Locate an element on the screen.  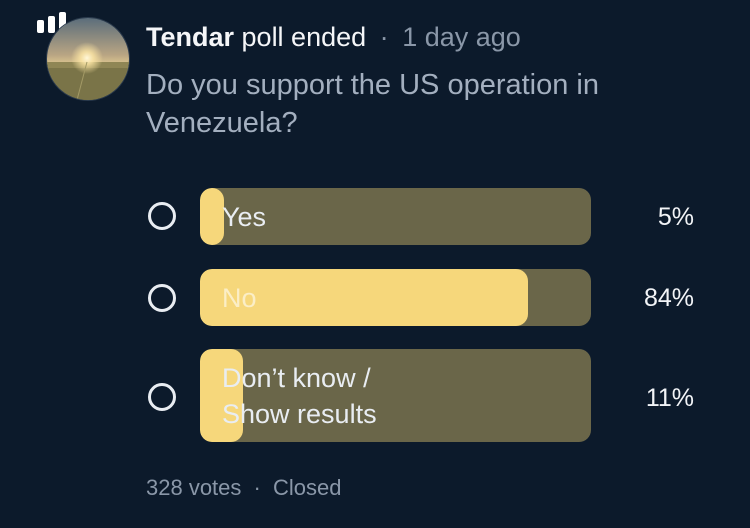
poll-bar-fill is located at coordinates (212, 216).